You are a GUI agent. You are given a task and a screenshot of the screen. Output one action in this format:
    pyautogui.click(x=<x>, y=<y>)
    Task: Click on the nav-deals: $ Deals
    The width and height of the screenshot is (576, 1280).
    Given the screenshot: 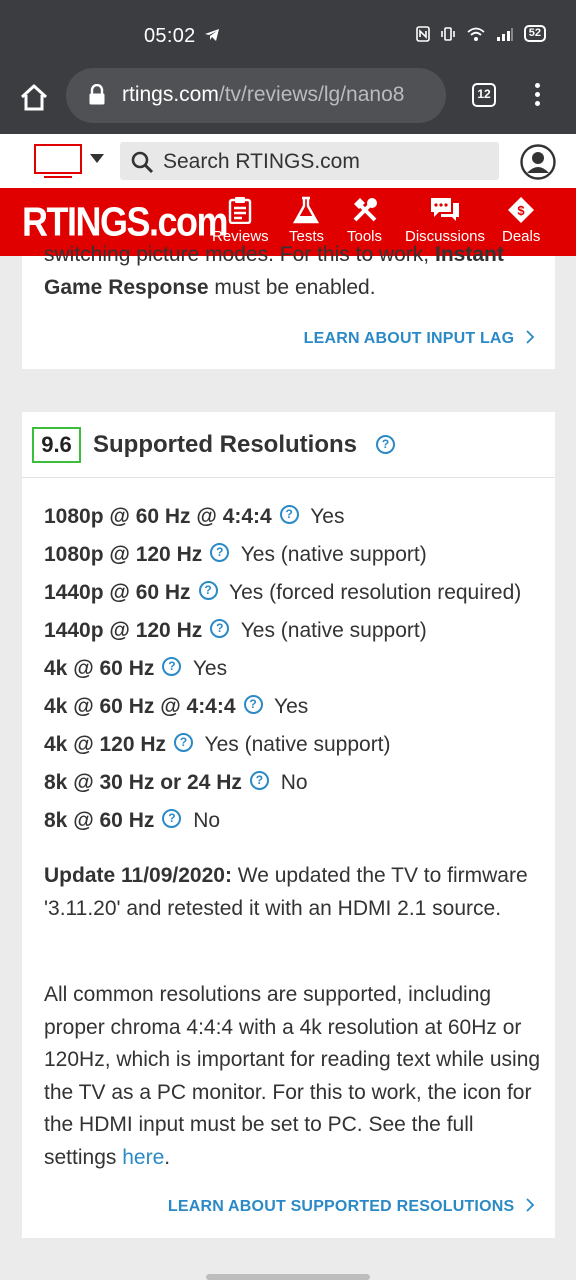 What is the action you would take?
    pyautogui.click(x=521, y=220)
    